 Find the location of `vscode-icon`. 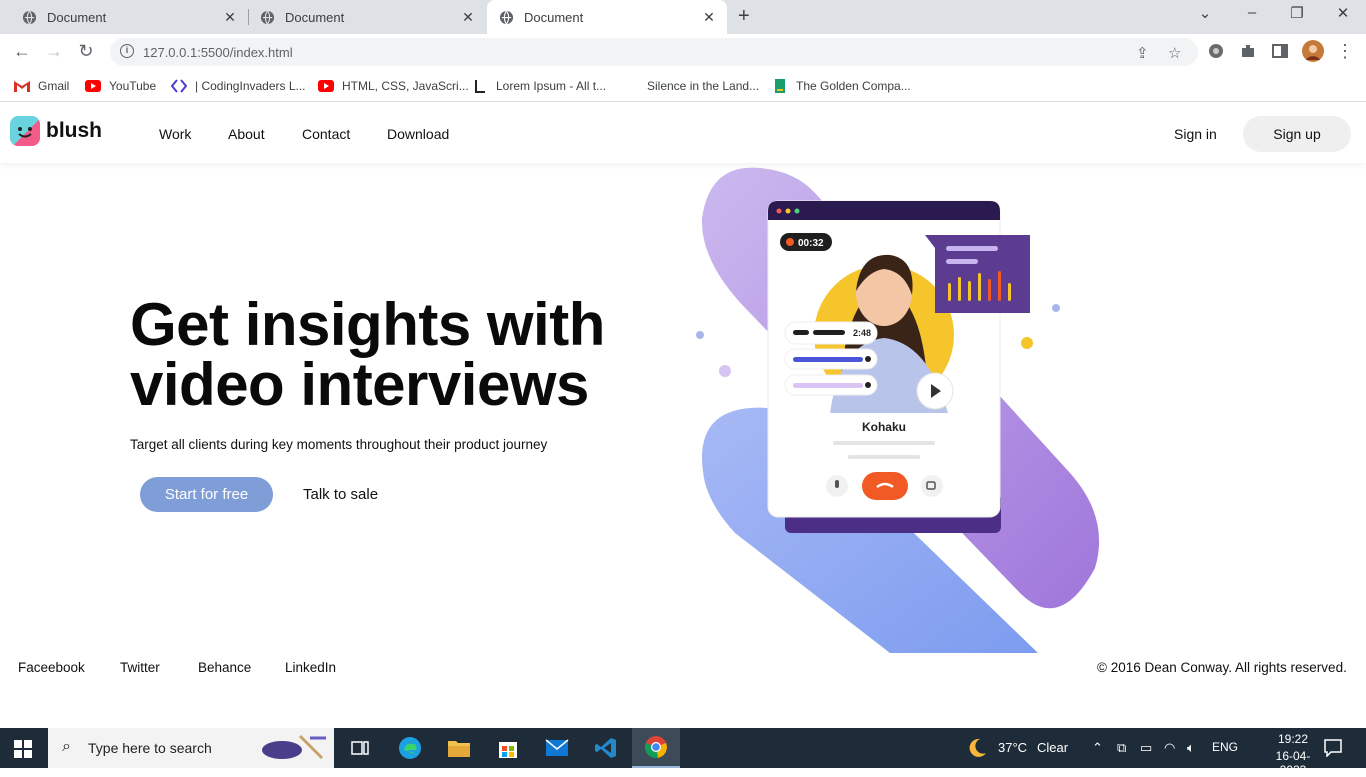

vscode-icon is located at coordinates (605, 748).